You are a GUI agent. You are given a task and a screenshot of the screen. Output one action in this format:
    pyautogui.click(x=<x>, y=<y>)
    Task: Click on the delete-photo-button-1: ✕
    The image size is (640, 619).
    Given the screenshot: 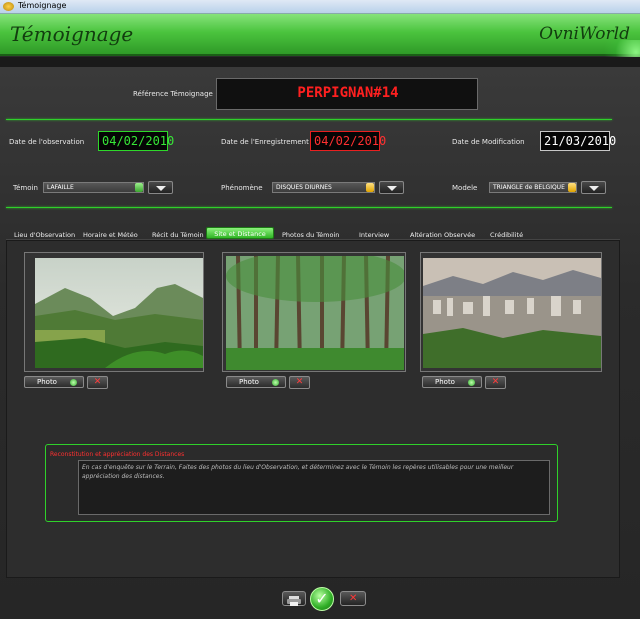 What is the action you would take?
    pyautogui.click(x=97, y=382)
    